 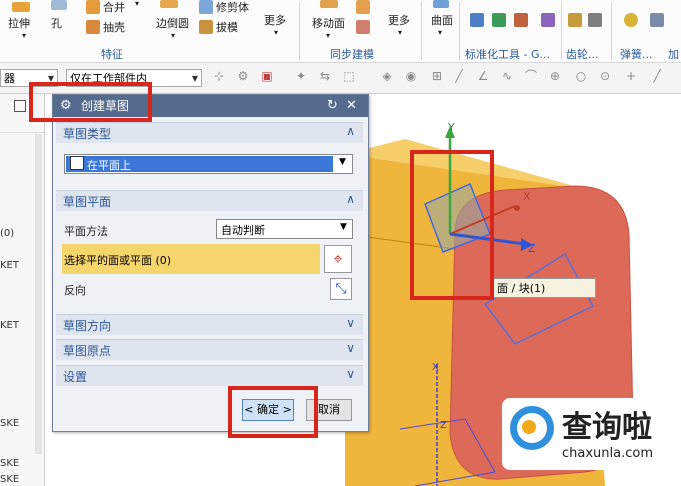 What do you see at coordinates (437, 76) in the screenshot?
I see `grid-icon: ⊞` at bounding box center [437, 76].